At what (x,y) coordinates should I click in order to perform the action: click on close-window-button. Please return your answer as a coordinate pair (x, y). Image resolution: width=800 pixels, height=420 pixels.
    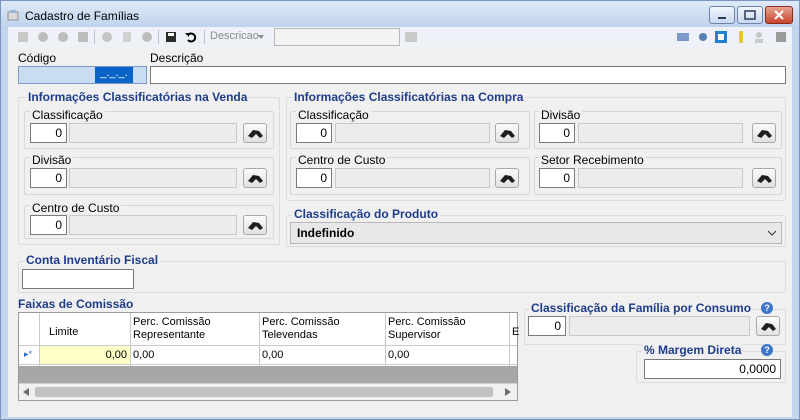
    Looking at the image, I should click on (779, 15).